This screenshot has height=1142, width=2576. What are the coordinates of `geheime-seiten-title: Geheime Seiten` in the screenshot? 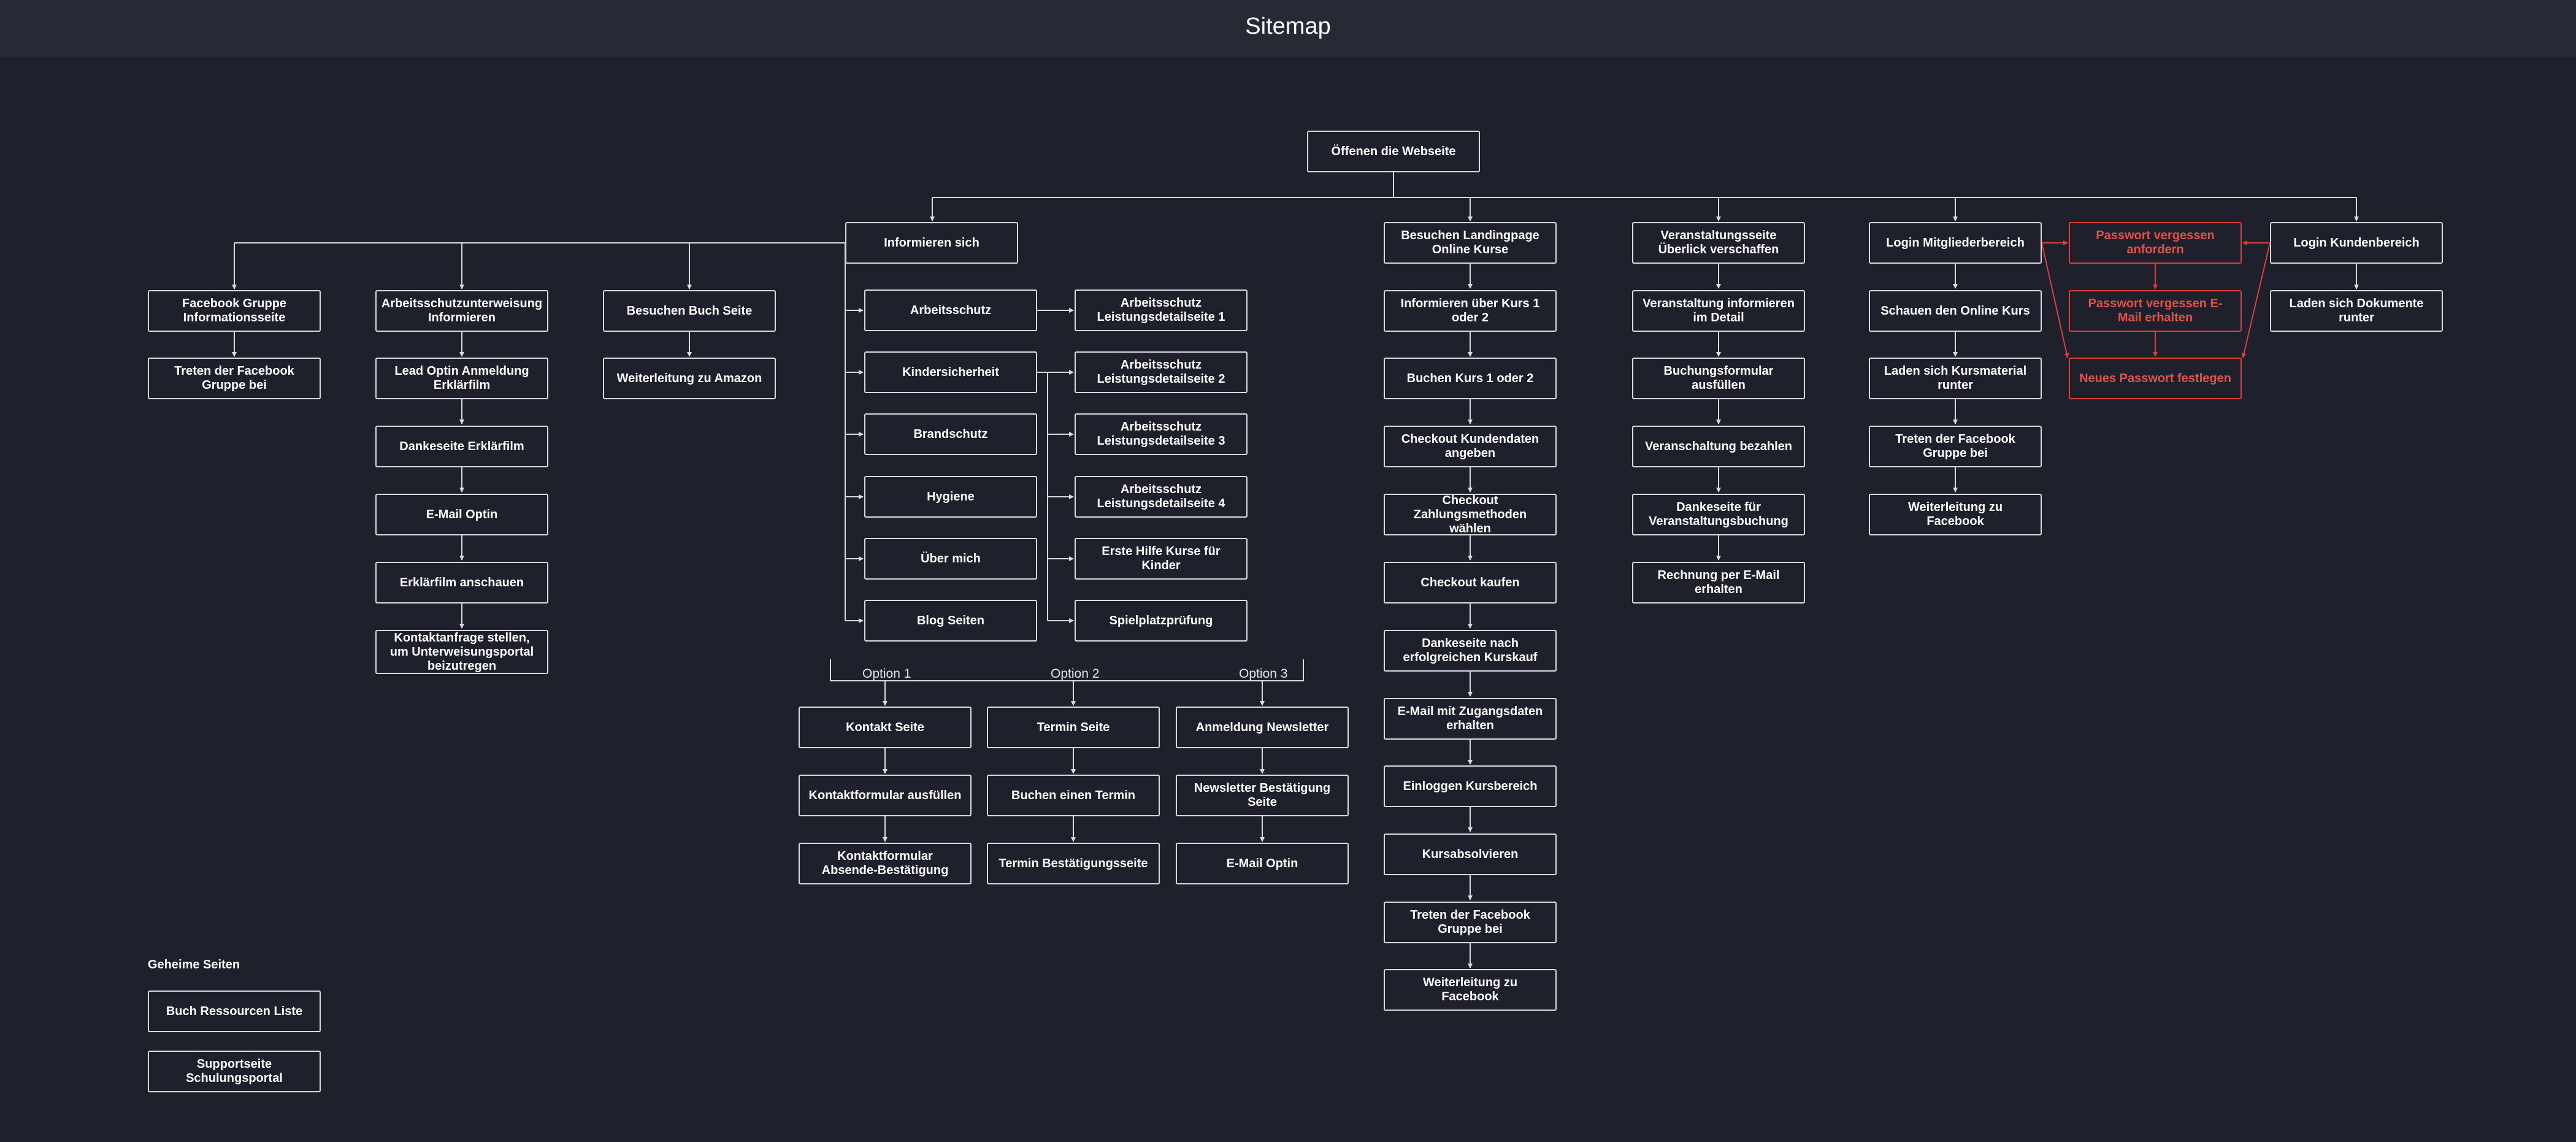 It's located at (194, 964).